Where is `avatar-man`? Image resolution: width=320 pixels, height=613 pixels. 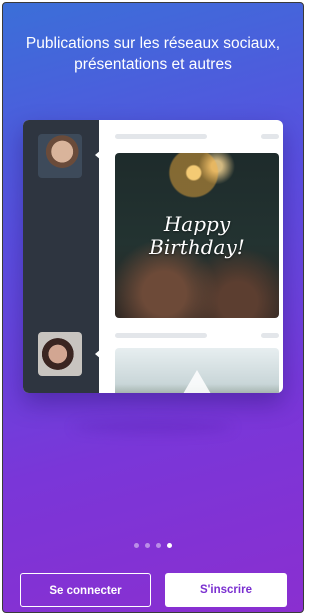
avatar-man is located at coordinates (60, 156).